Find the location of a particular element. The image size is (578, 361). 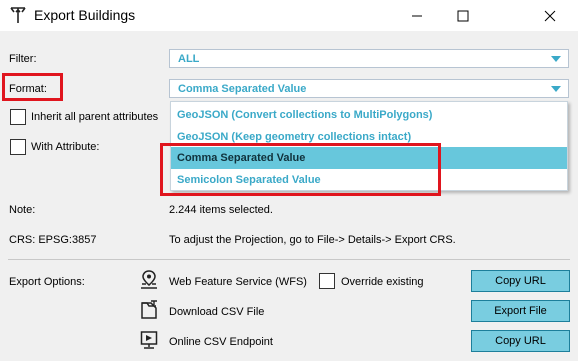

divider is located at coordinates (289, 259).